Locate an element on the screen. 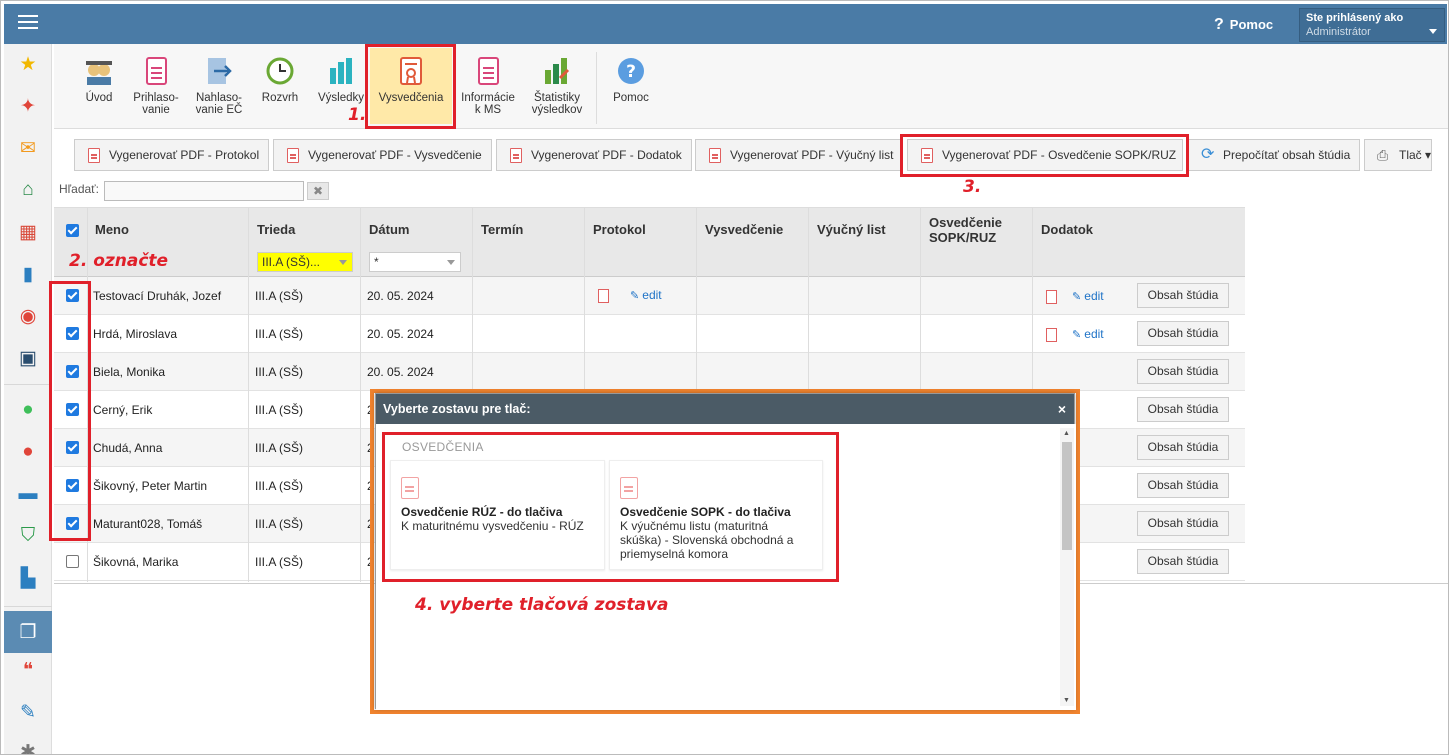 The height and width of the screenshot is (755, 1449). sidebar-item-active: ❐ is located at coordinates (28, 632).